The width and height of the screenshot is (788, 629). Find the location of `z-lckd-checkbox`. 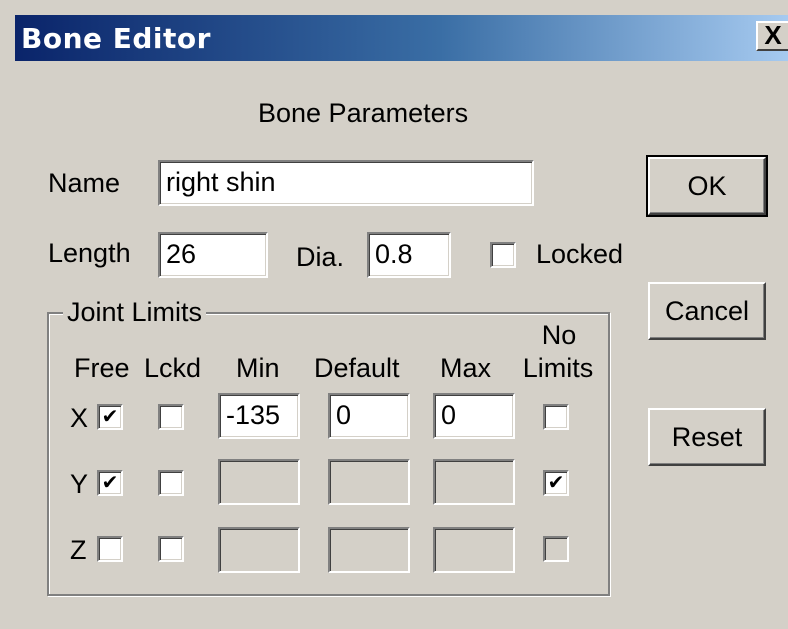

z-lckd-checkbox is located at coordinates (171, 549).